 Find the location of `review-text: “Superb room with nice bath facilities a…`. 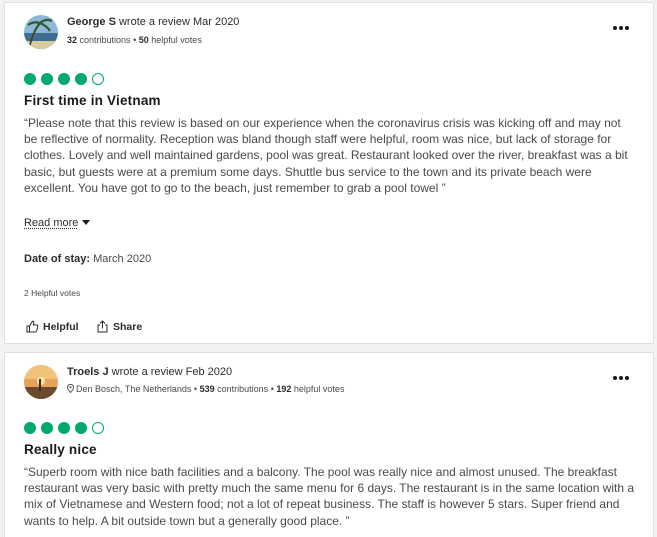

review-text: “Superb room with nice bath facilities a… is located at coordinates (329, 496).